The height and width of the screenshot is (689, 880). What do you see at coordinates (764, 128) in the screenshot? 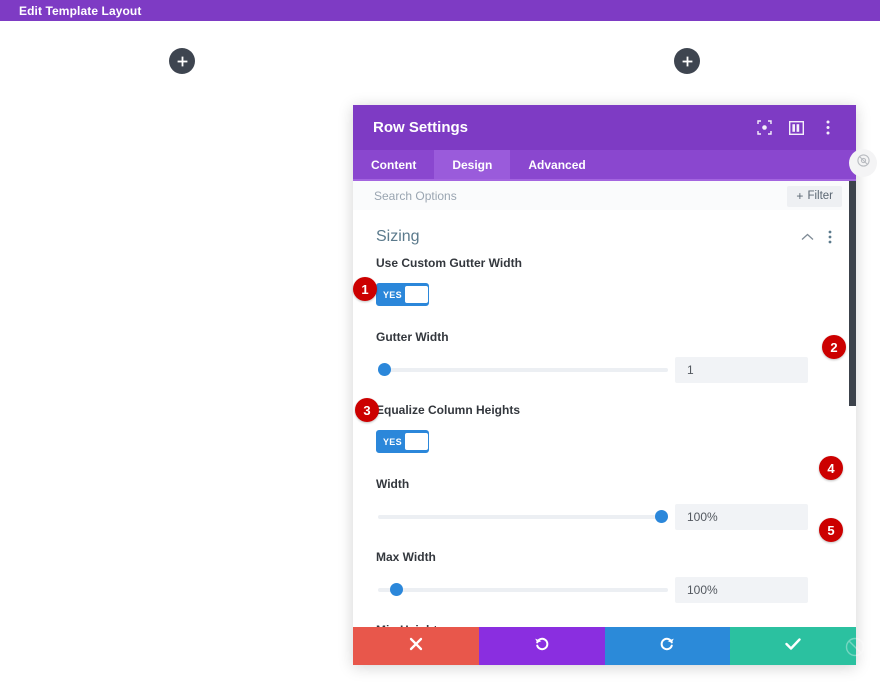
I see `focus-target-icon` at bounding box center [764, 128].